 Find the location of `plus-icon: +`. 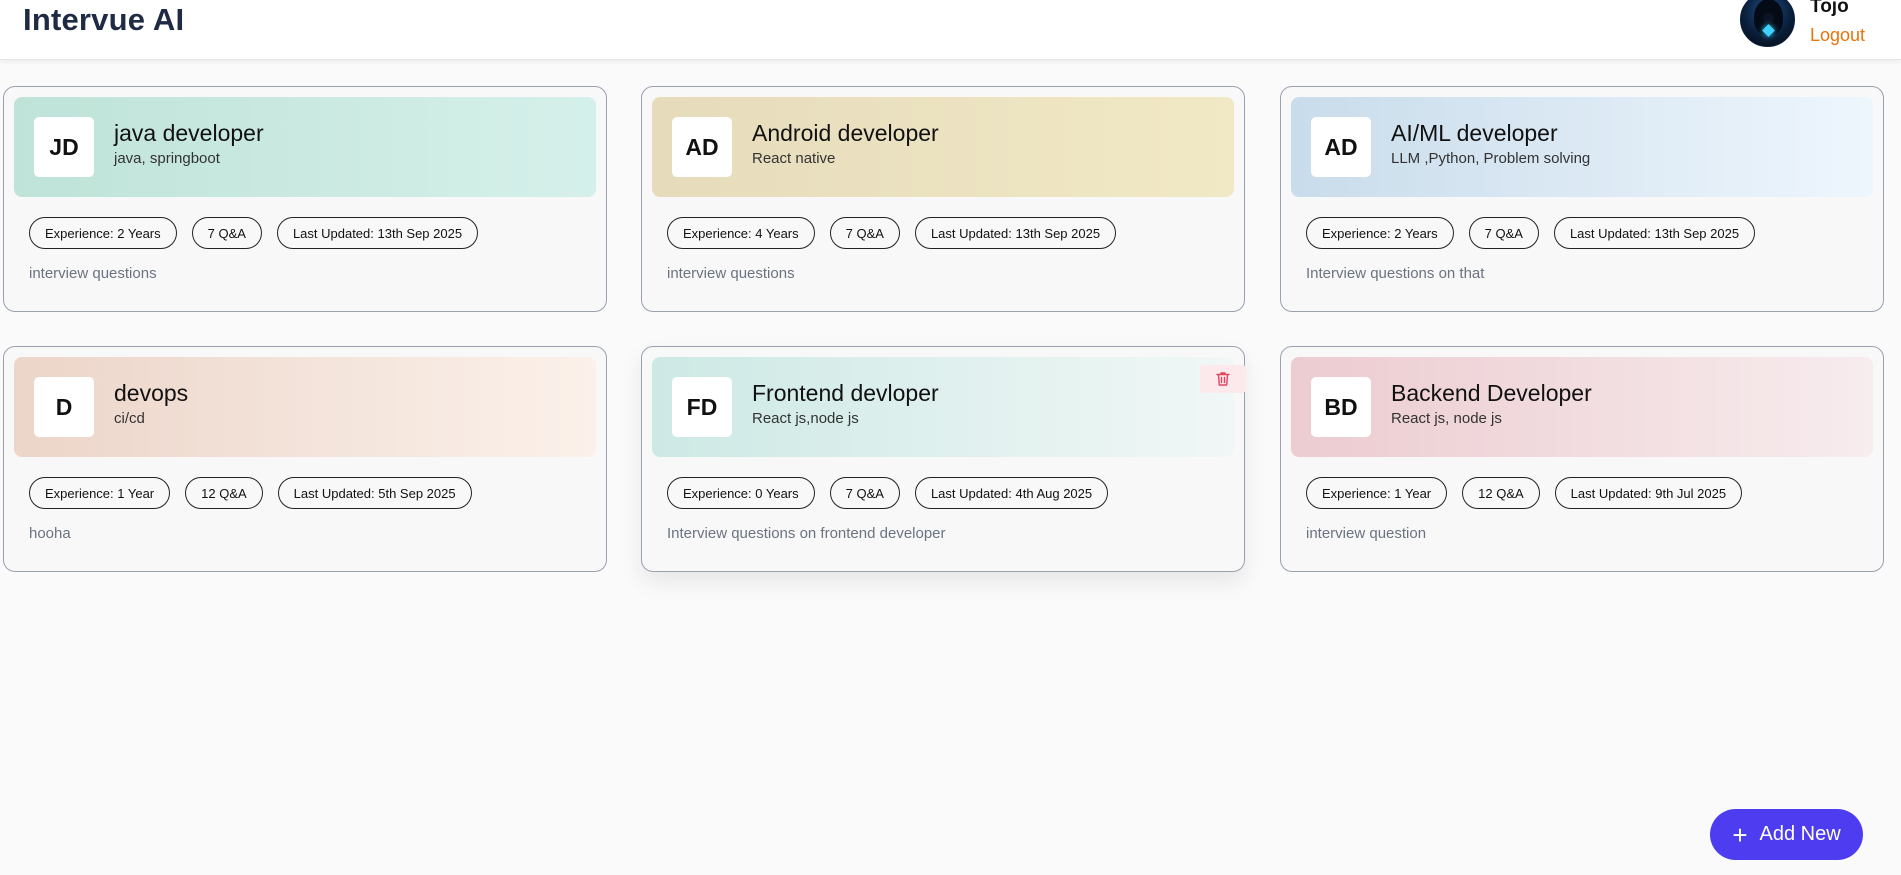

plus-icon: + is located at coordinates (1740, 834).